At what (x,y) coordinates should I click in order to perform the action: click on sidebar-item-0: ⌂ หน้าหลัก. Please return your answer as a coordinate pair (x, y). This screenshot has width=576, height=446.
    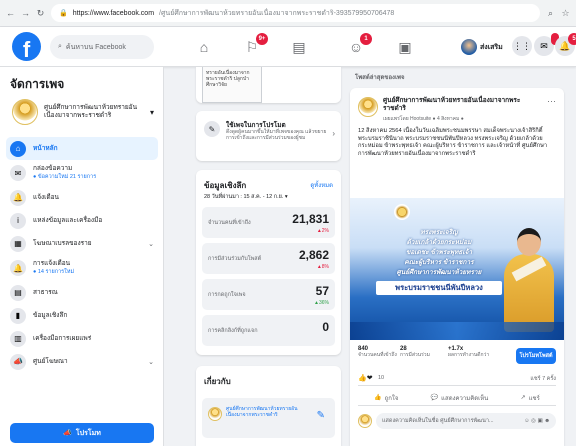
    Looking at the image, I should click on (82, 148).